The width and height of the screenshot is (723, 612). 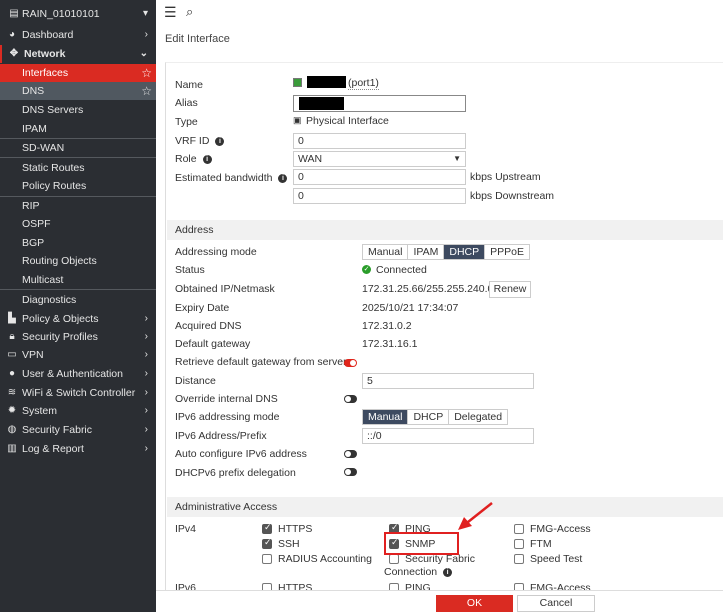 What do you see at coordinates (186, 159) in the screenshot?
I see `role-label-text: Role` at bounding box center [186, 159].